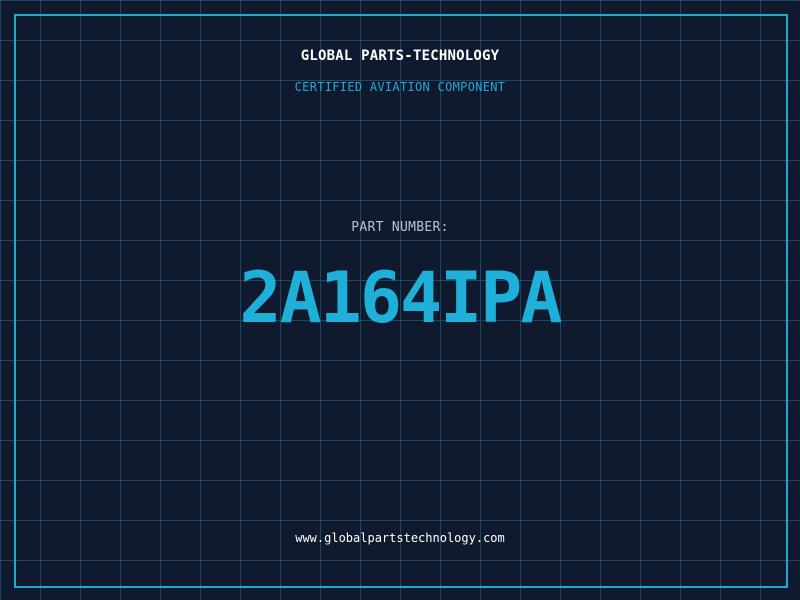  What do you see at coordinates (400, 298) in the screenshot?
I see `part-number-value: 2A164IPA` at bounding box center [400, 298].